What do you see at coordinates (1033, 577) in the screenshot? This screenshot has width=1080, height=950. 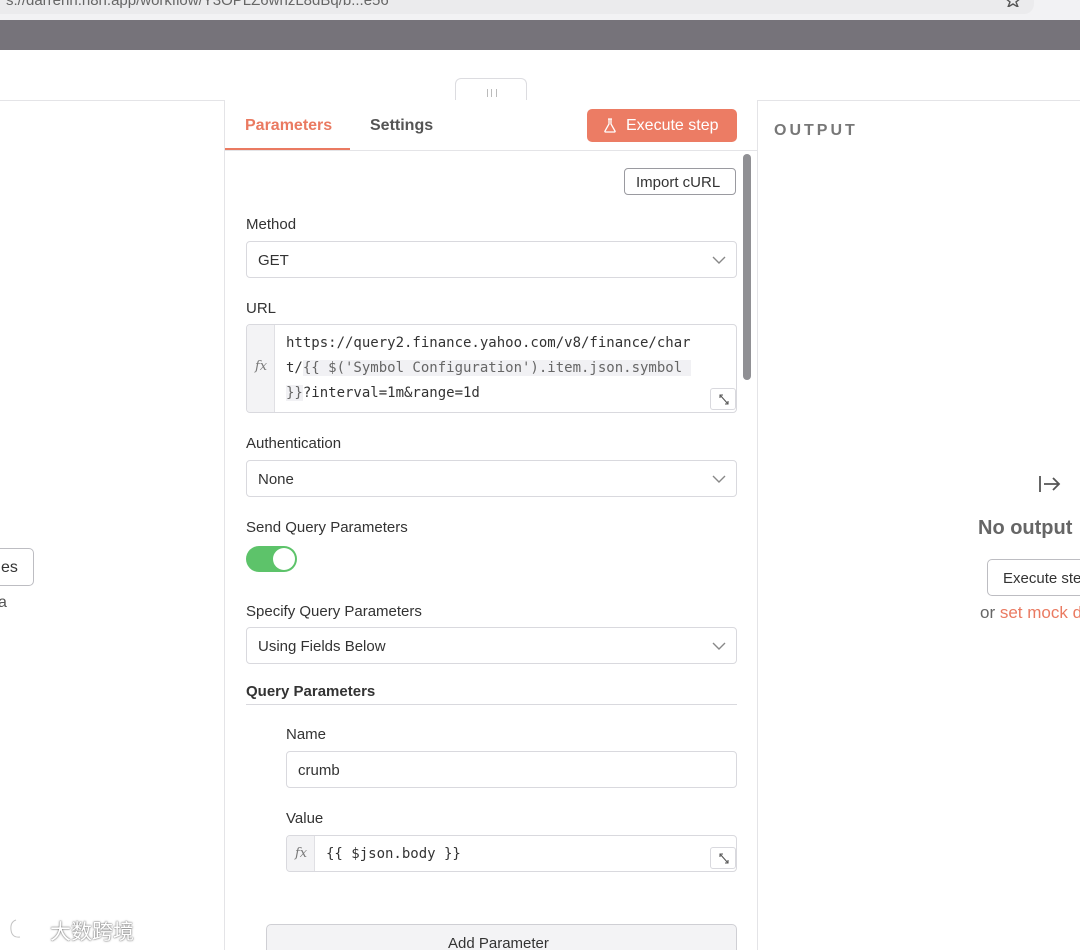 I see `output-execute-step-button: Execute step` at bounding box center [1033, 577].